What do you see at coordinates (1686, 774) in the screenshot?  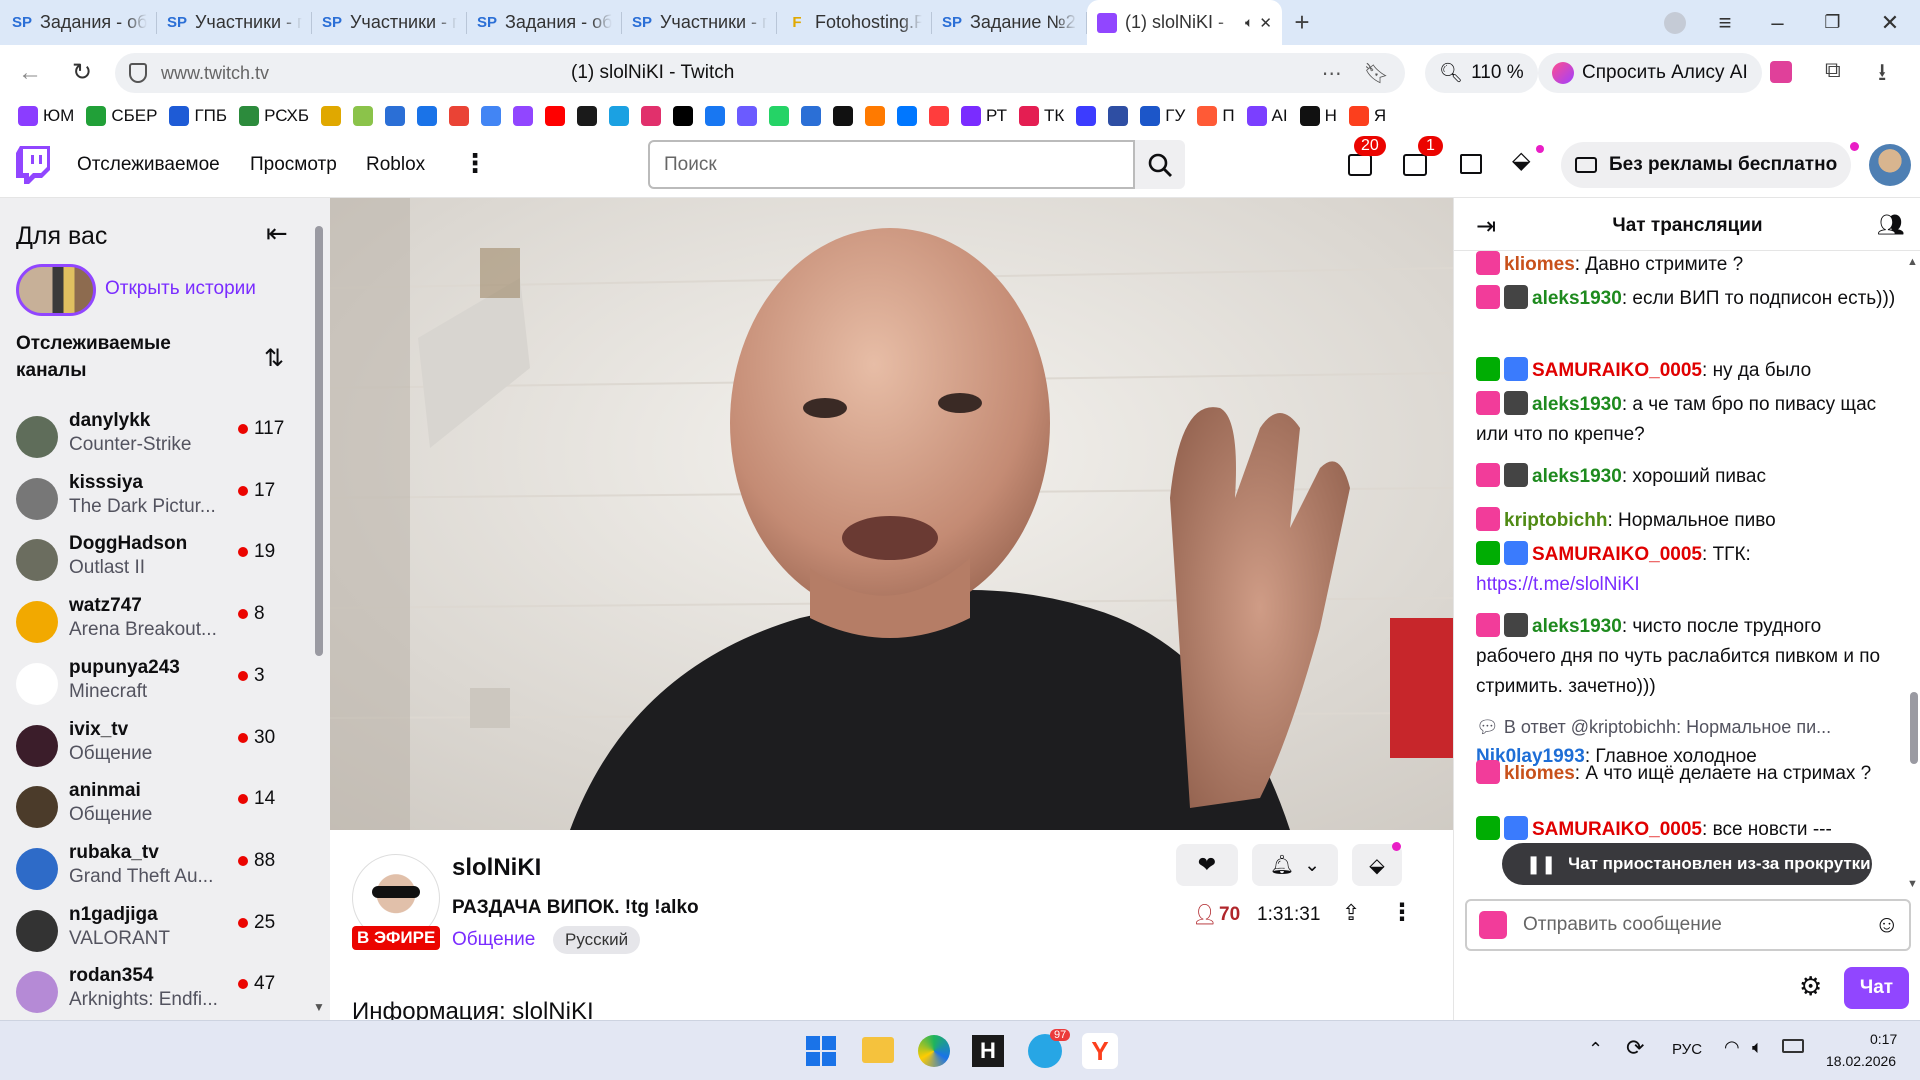 I see `chat-message: kliomes: А что ищё делаете на стримах ?` at bounding box center [1686, 774].